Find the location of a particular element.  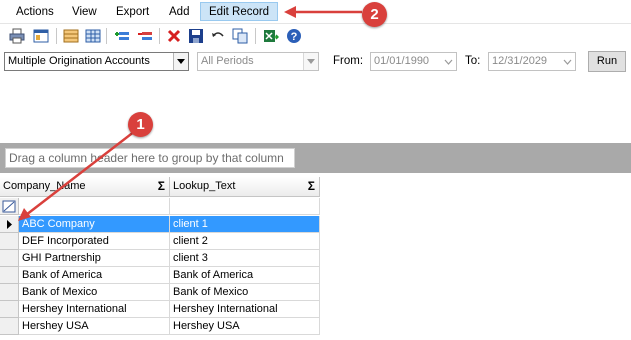

from-date-field: 01/01/1990 is located at coordinates (413, 61).